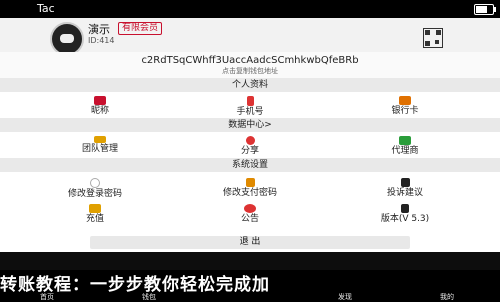  Describe the element at coordinates (405, 188) in the screenshot. I see `menu-item-feedback: 投诉建议` at that location.